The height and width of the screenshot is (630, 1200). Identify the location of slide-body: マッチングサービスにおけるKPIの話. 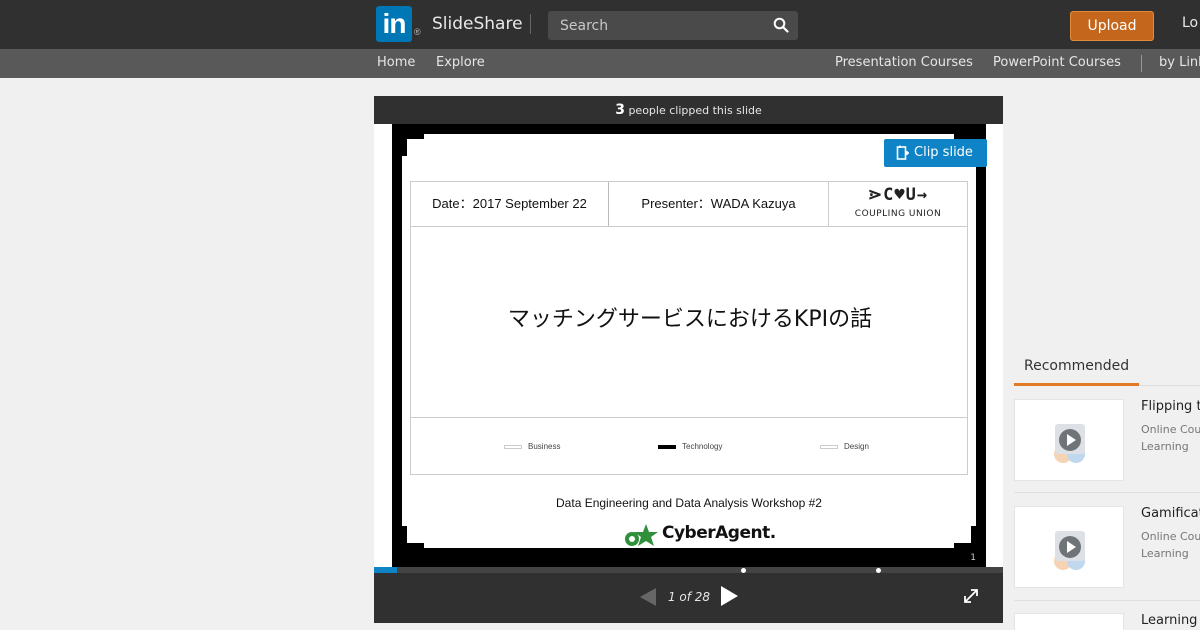
(689, 322).